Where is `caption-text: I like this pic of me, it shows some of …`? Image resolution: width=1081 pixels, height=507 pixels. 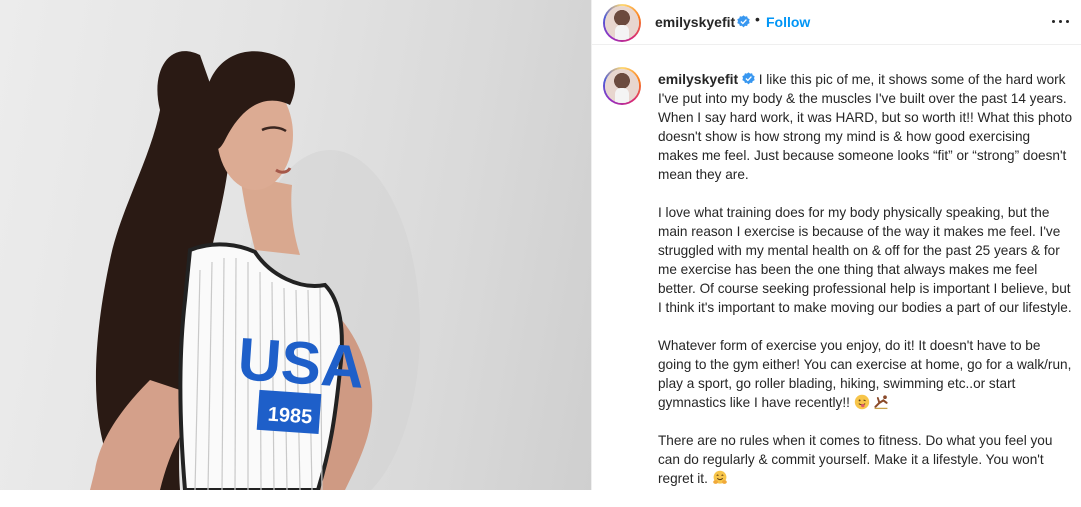
caption-text: I like this pic of me, it shows some of … is located at coordinates (865, 127).